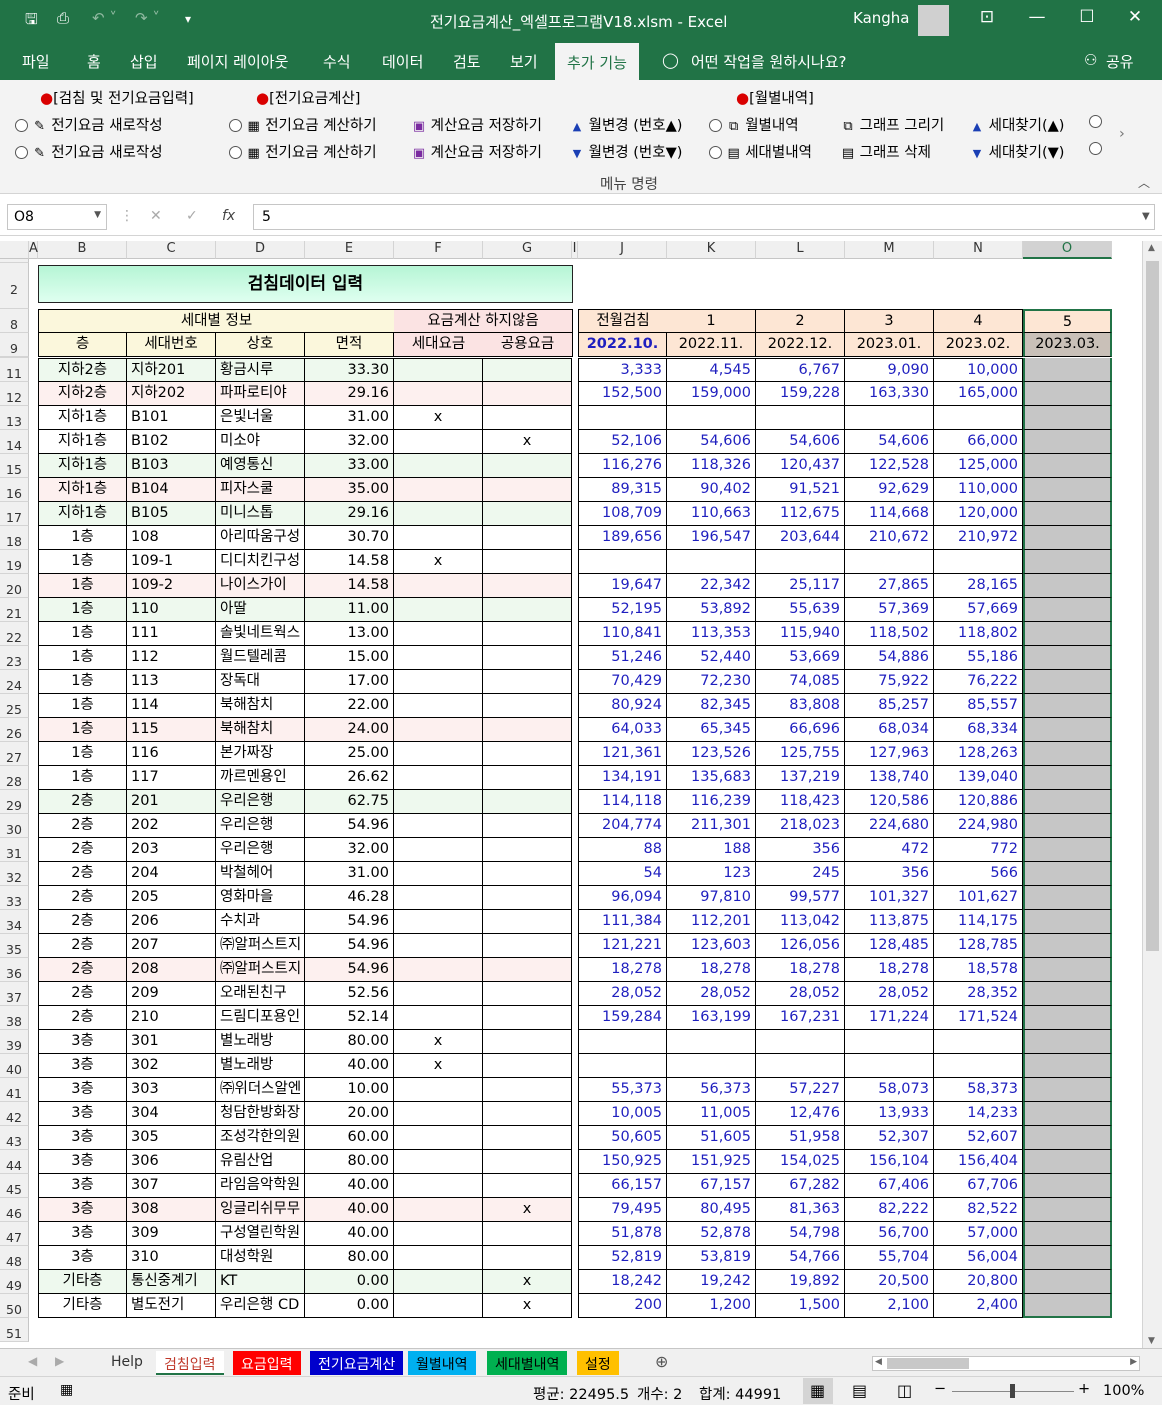 The height and width of the screenshot is (1405, 1162). What do you see at coordinates (800, 1090) in the screenshot?
I see `cell-reading: 57,227` at bounding box center [800, 1090].